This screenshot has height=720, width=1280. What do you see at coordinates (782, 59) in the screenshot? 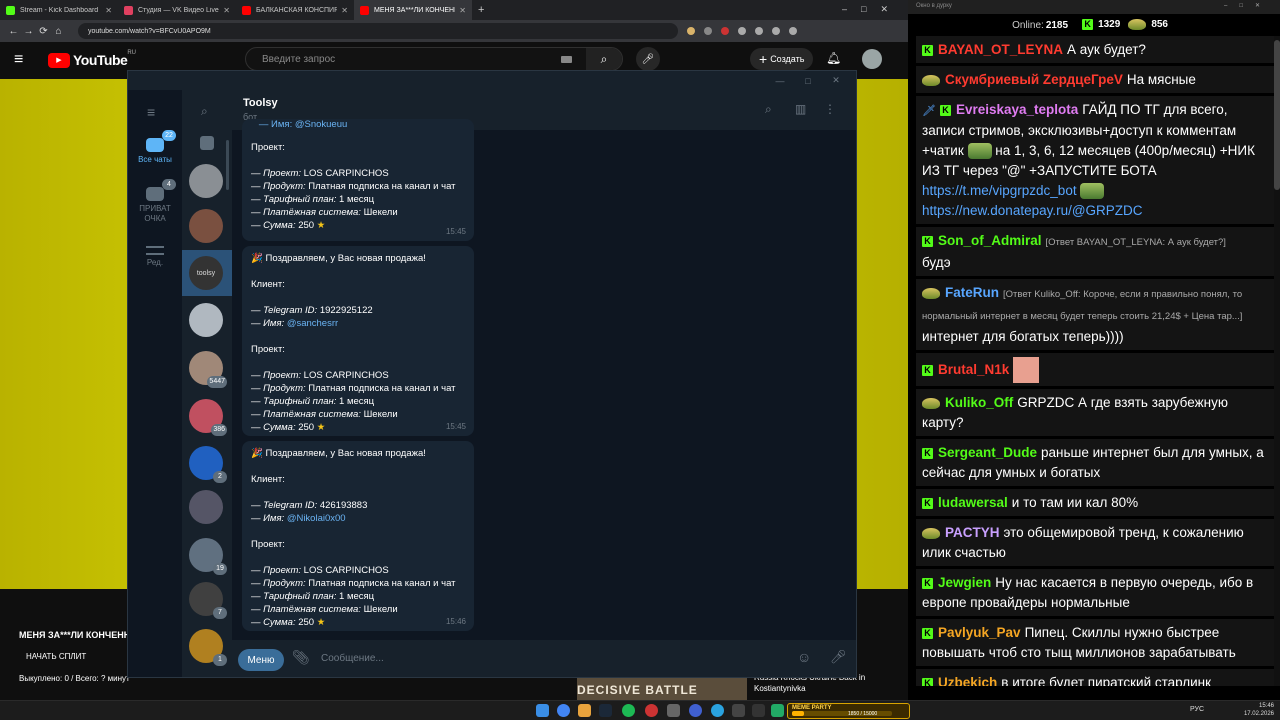
I see `create-button: + Создать` at bounding box center [782, 59].